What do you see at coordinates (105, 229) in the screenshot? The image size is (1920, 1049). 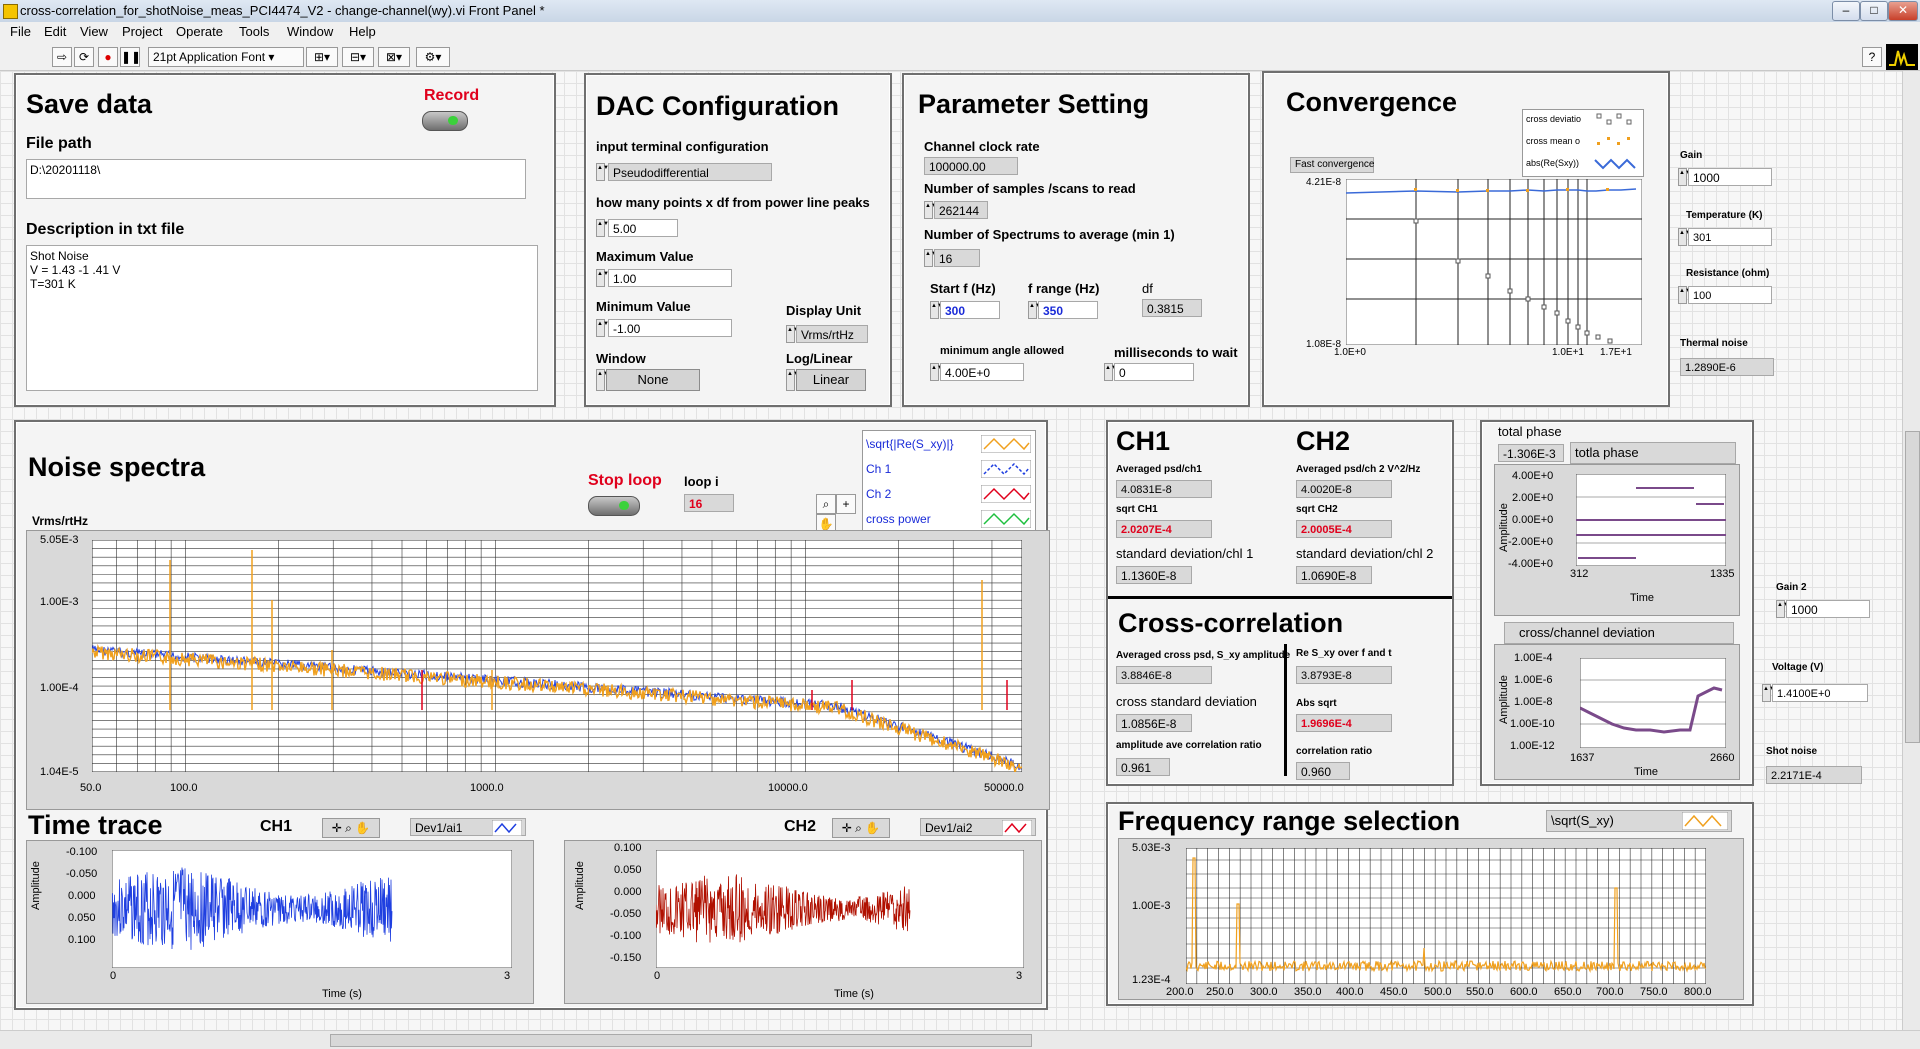 I see `description-label: Description in txt file` at bounding box center [105, 229].